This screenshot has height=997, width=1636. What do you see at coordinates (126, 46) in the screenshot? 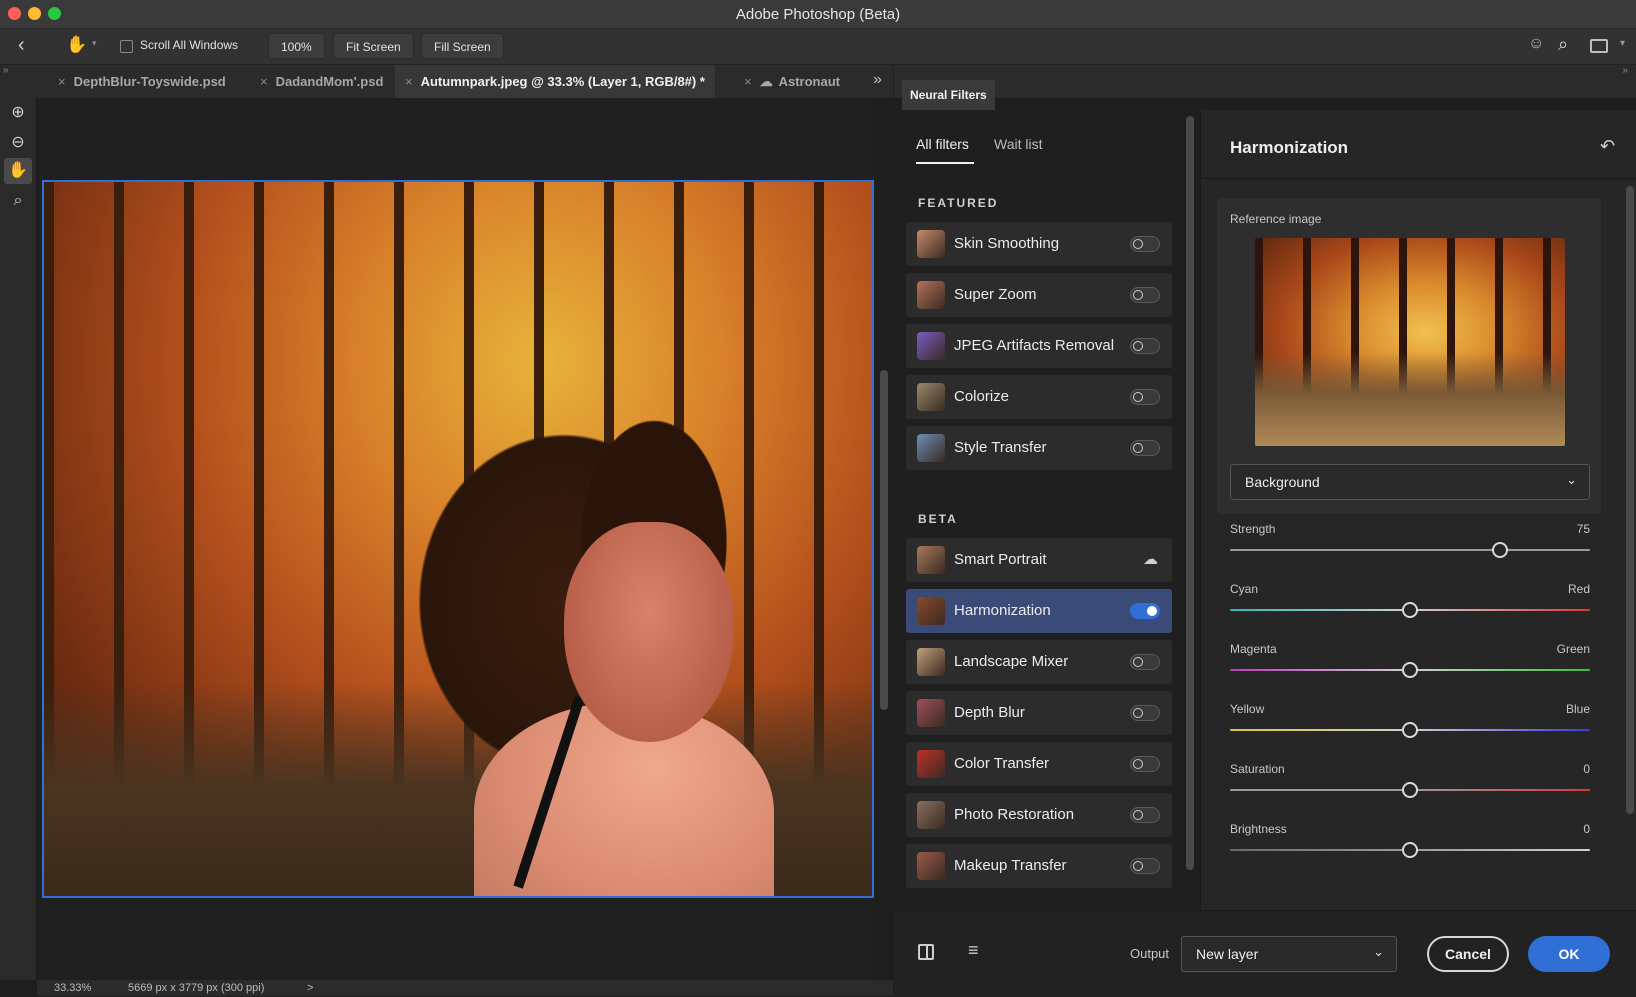
I see `scroll-all-windows-checkbox` at bounding box center [126, 46].